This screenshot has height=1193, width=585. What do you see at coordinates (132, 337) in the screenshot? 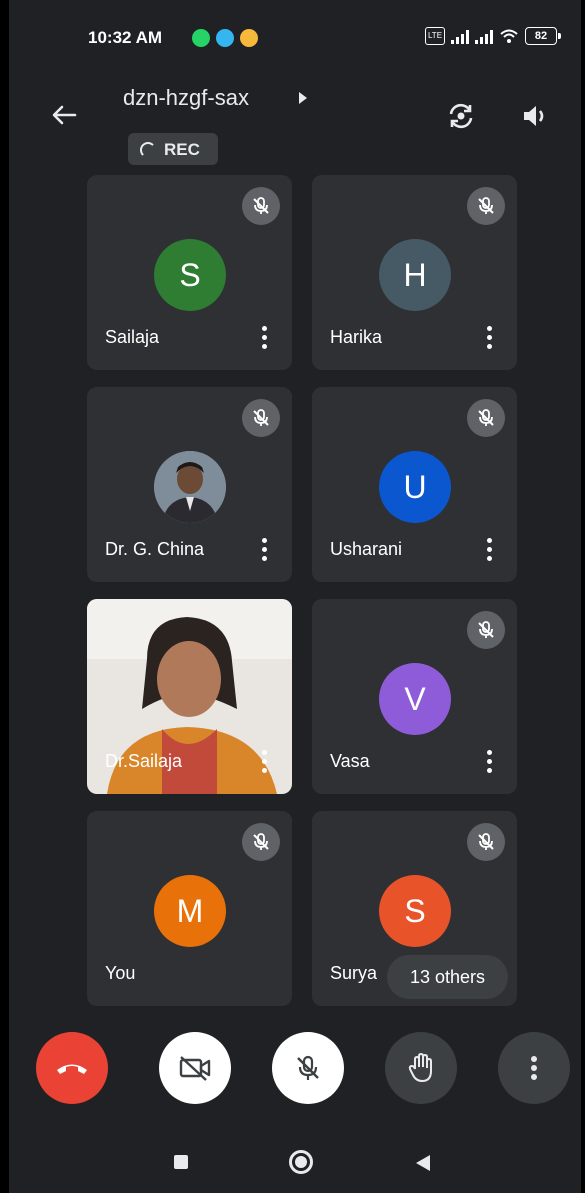
I see `participant-name: Sailaja` at bounding box center [132, 337].